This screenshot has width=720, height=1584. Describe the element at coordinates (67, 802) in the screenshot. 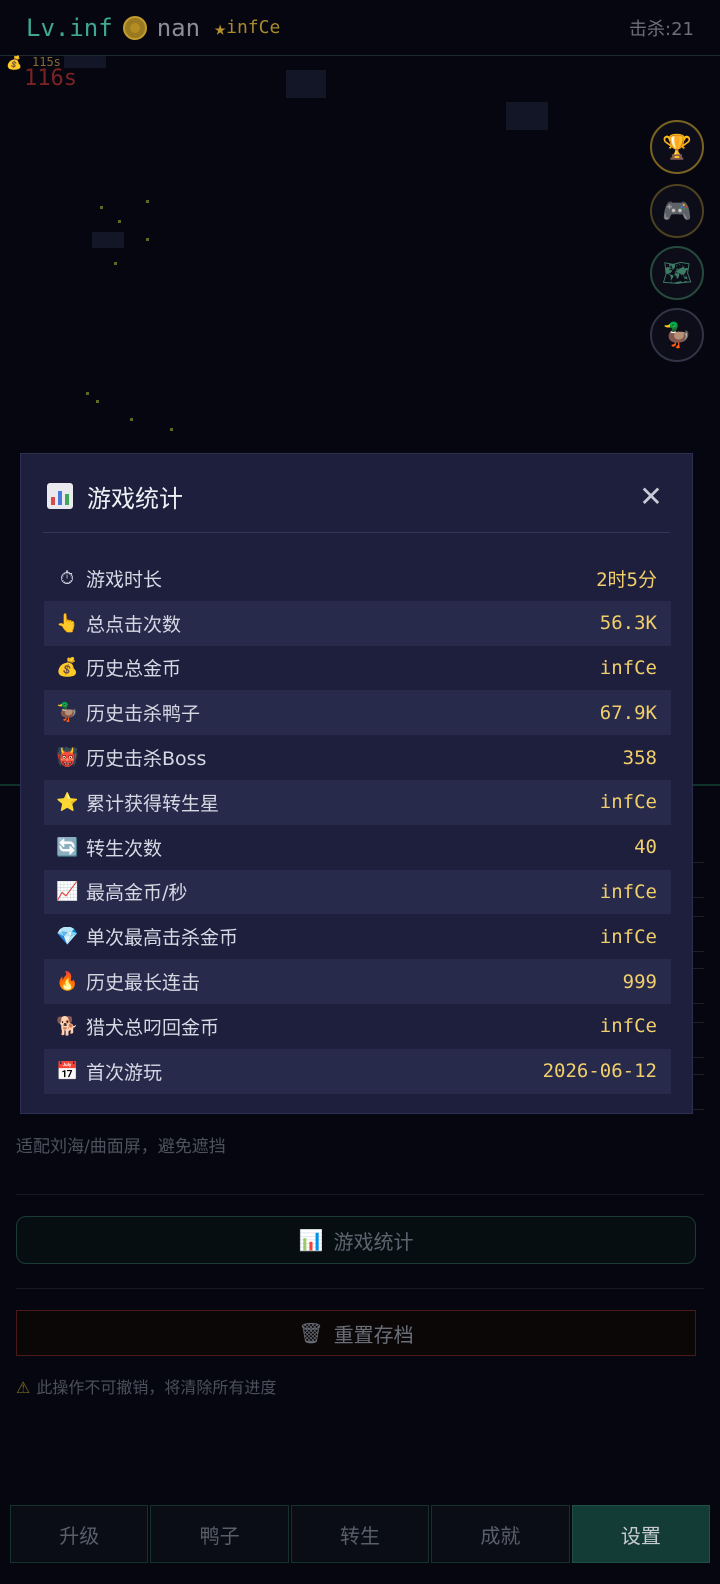

I see `star-icon: ⭐` at that location.